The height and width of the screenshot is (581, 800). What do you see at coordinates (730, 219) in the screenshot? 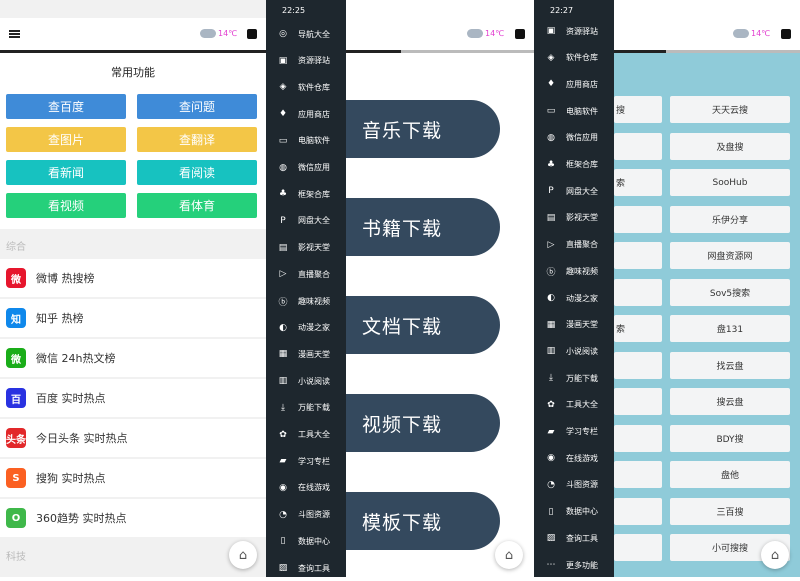
I see `search-site-button: 乐伊分享` at bounding box center [730, 219].